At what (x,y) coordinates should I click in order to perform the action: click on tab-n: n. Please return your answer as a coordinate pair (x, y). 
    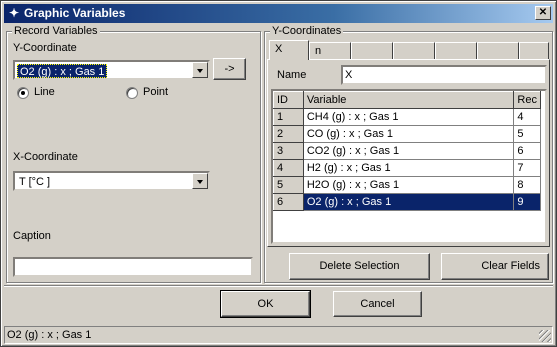
    Looking at the image, I should click on (330, 51).